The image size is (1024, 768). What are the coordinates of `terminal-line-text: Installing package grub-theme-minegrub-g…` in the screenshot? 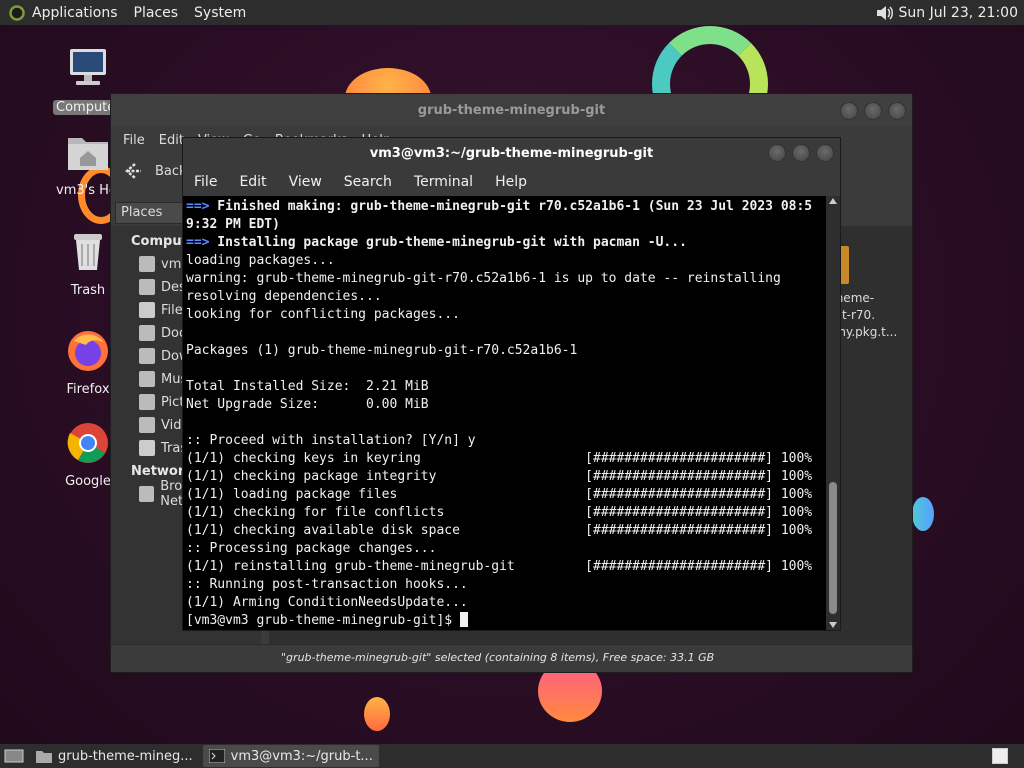 It's located at (448, 242).